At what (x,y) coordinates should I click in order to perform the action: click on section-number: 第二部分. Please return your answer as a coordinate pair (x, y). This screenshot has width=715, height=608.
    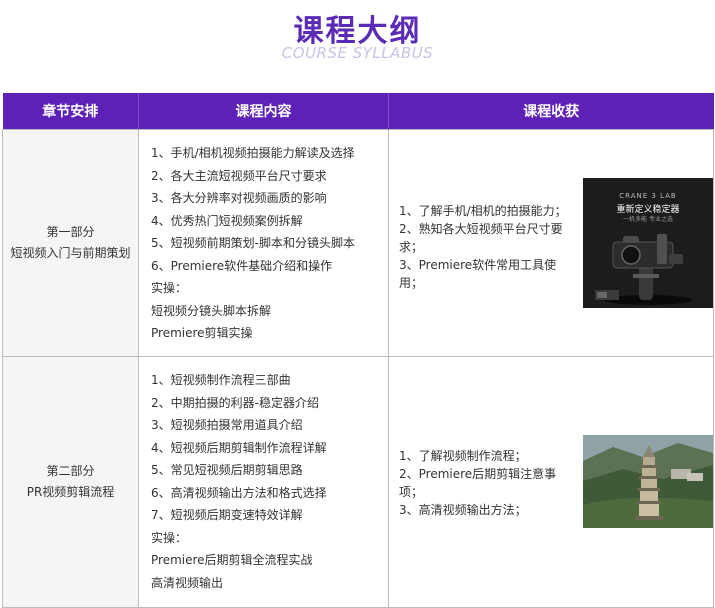
    Looking at the image, I should click on (70, 471).